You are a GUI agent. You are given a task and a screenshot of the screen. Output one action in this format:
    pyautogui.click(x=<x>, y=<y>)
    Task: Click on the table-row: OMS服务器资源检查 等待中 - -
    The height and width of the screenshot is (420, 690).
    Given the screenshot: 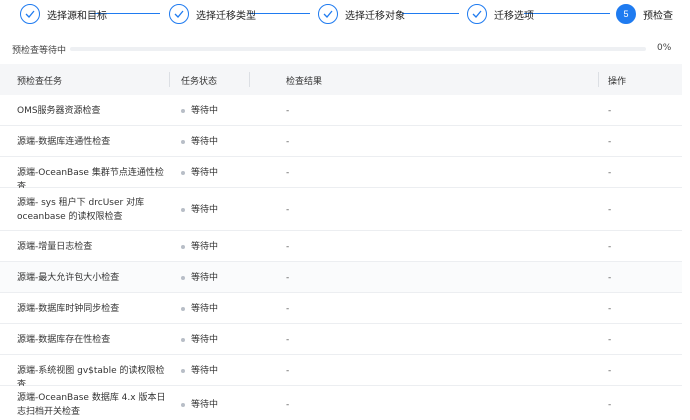 What is the action you would take?
    pyautogui.click(x=341, y=110)
    